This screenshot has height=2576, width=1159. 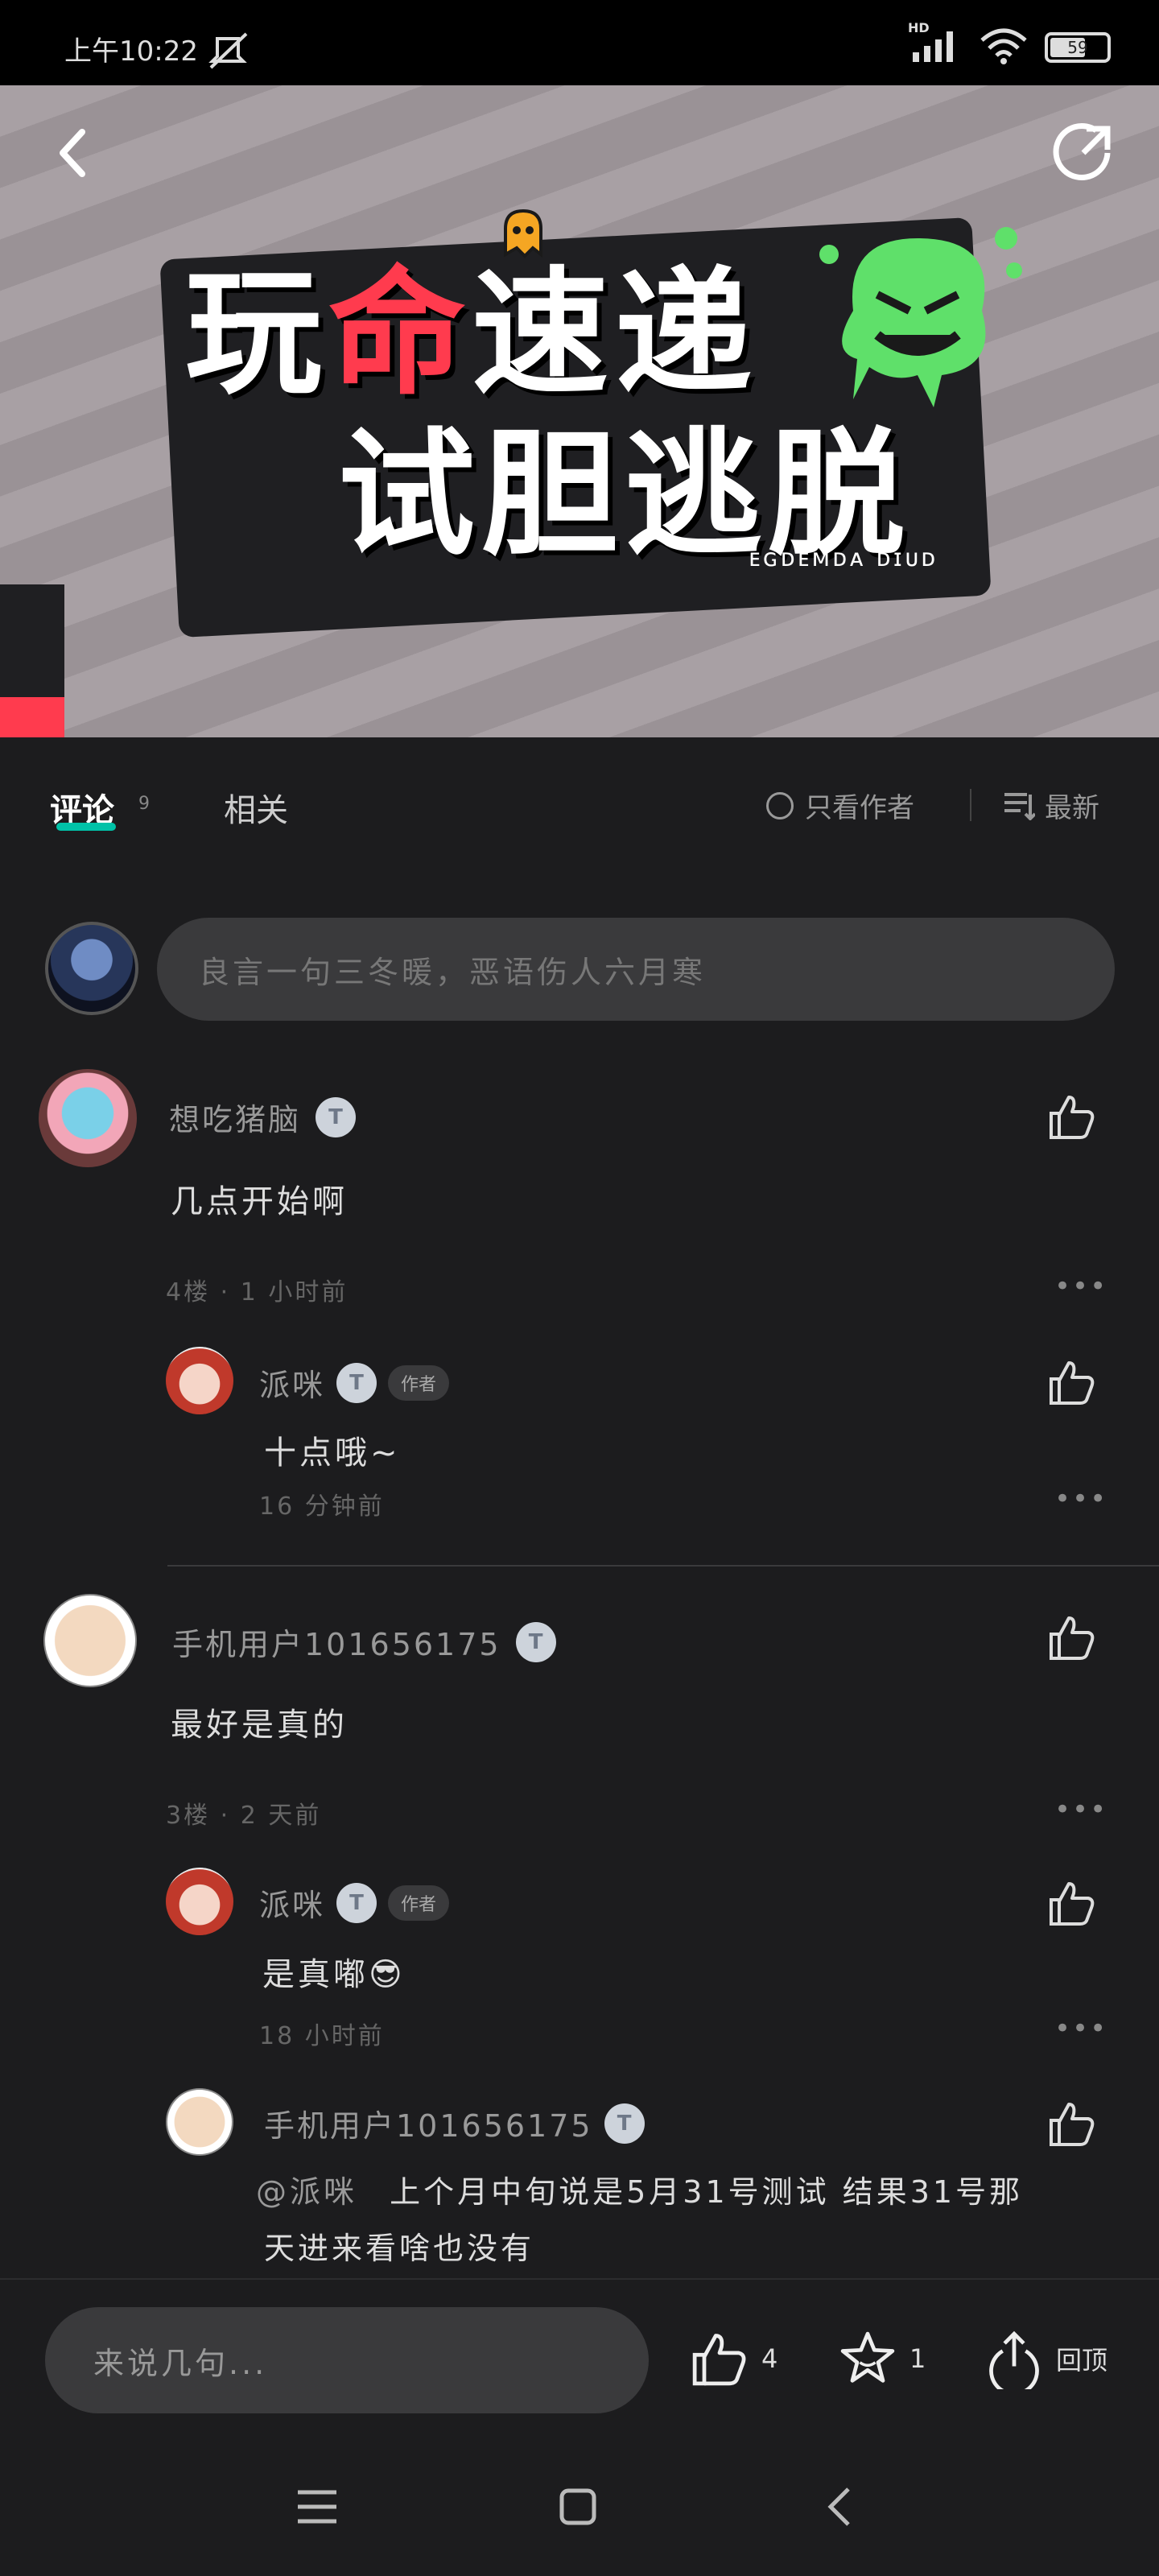 I want to click on my-avatar, so click(x=91, y=968).